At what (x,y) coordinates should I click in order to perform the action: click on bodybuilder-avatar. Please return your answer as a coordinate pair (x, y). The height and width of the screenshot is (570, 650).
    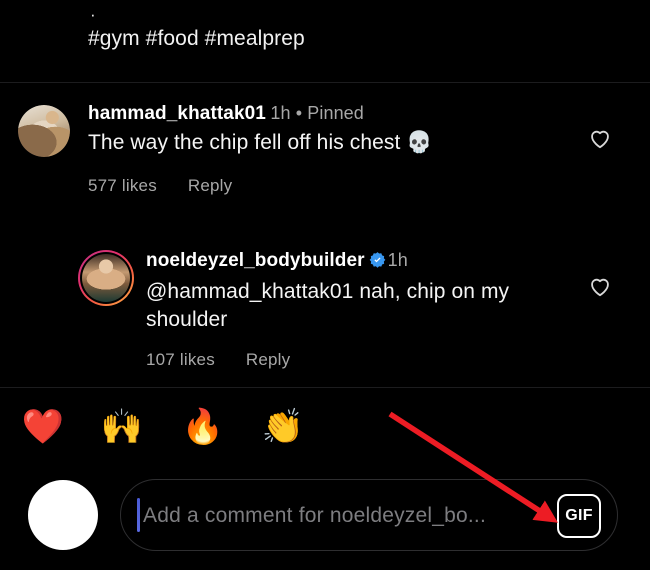
    Looking at the image, I should click on (106, 278).